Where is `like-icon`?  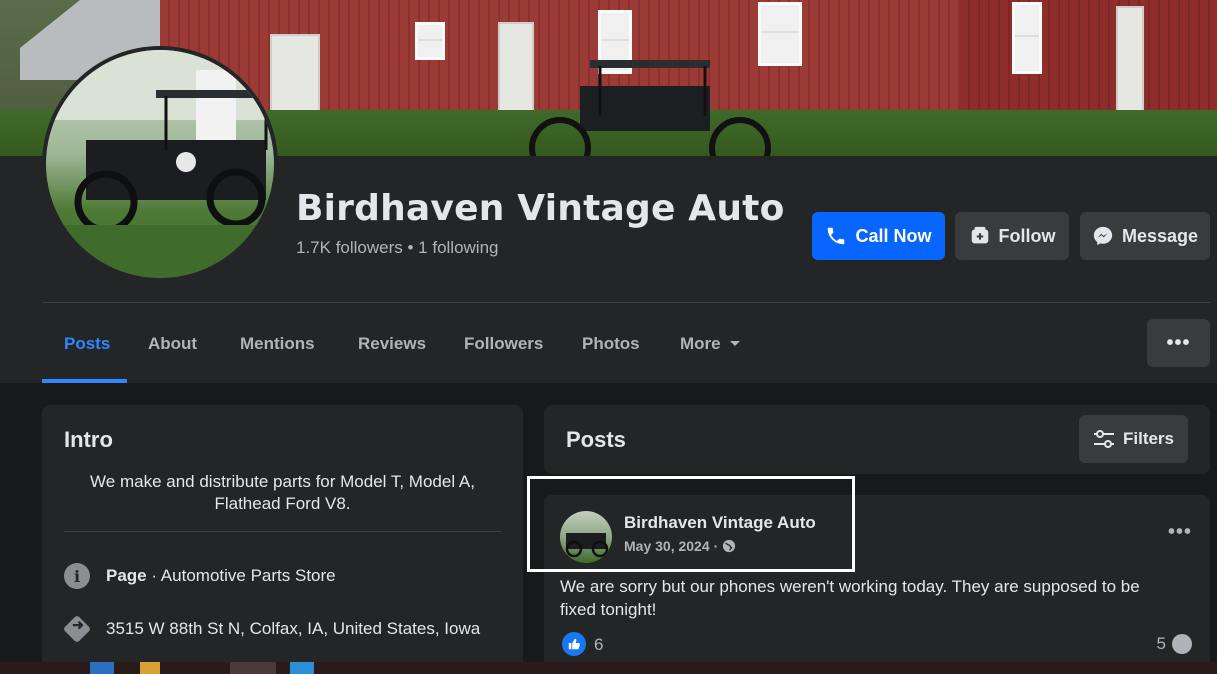 like-icon is located at coordinates (574, 644).